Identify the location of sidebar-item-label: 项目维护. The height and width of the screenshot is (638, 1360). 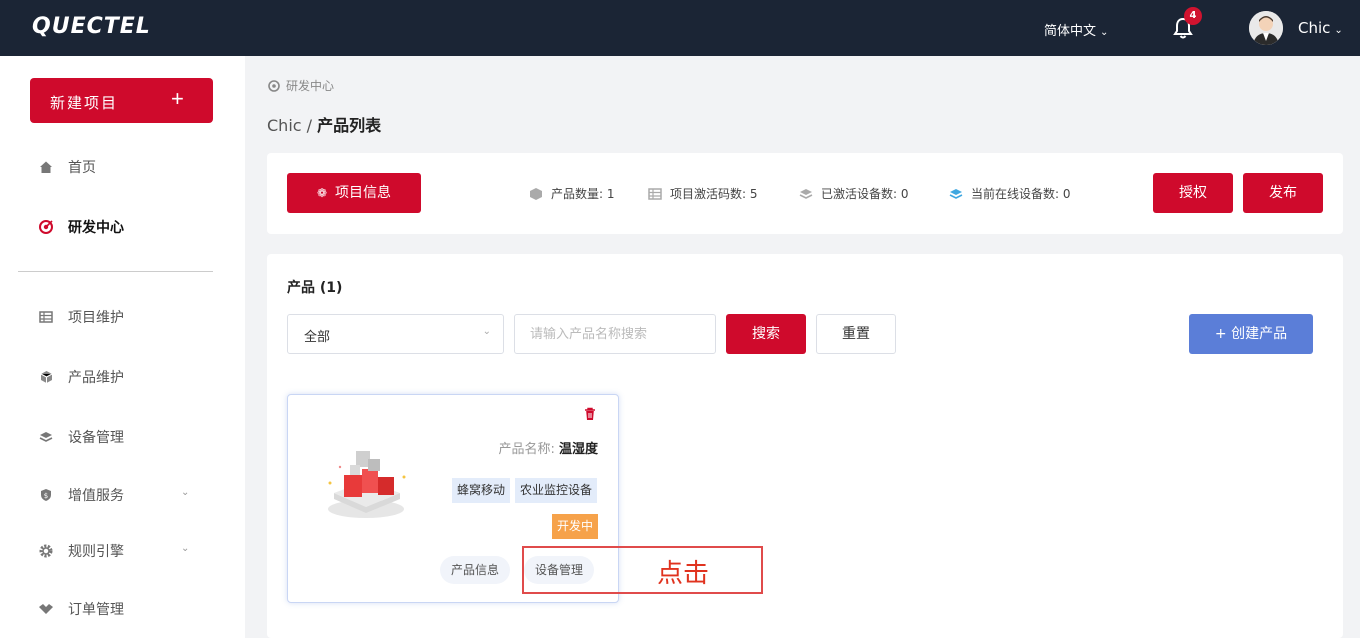
(96, 318).